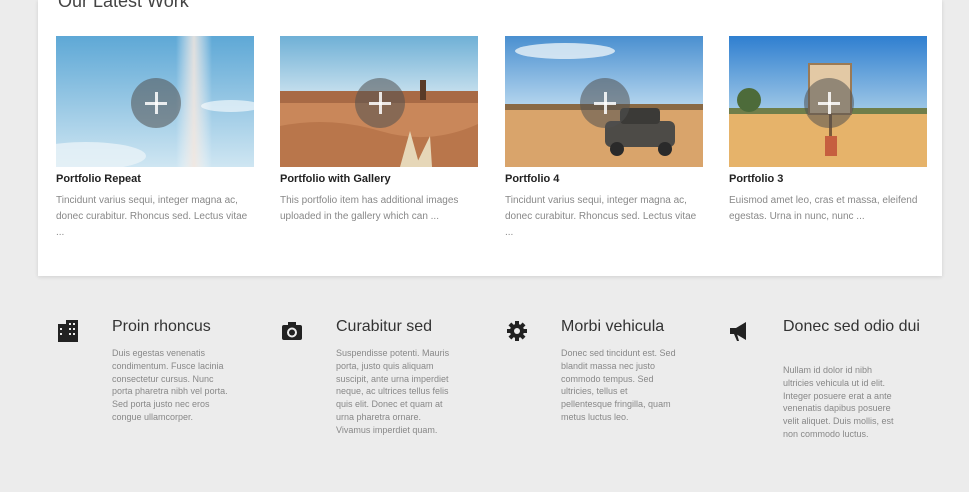 Image resolution: width=969 pixels, height=492 pixels. I want to click on building-icon, so click(68, 331).